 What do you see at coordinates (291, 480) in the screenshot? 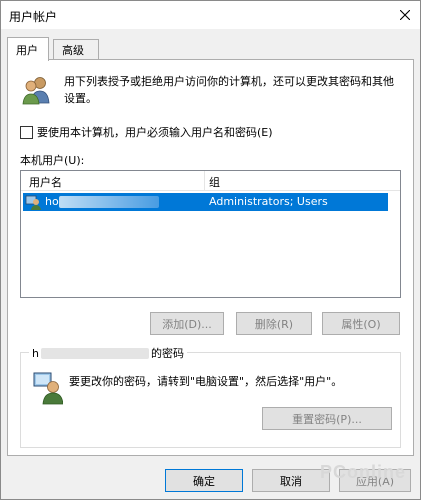
I see `cancel-button: 取消` at bounding box center [291, 480].